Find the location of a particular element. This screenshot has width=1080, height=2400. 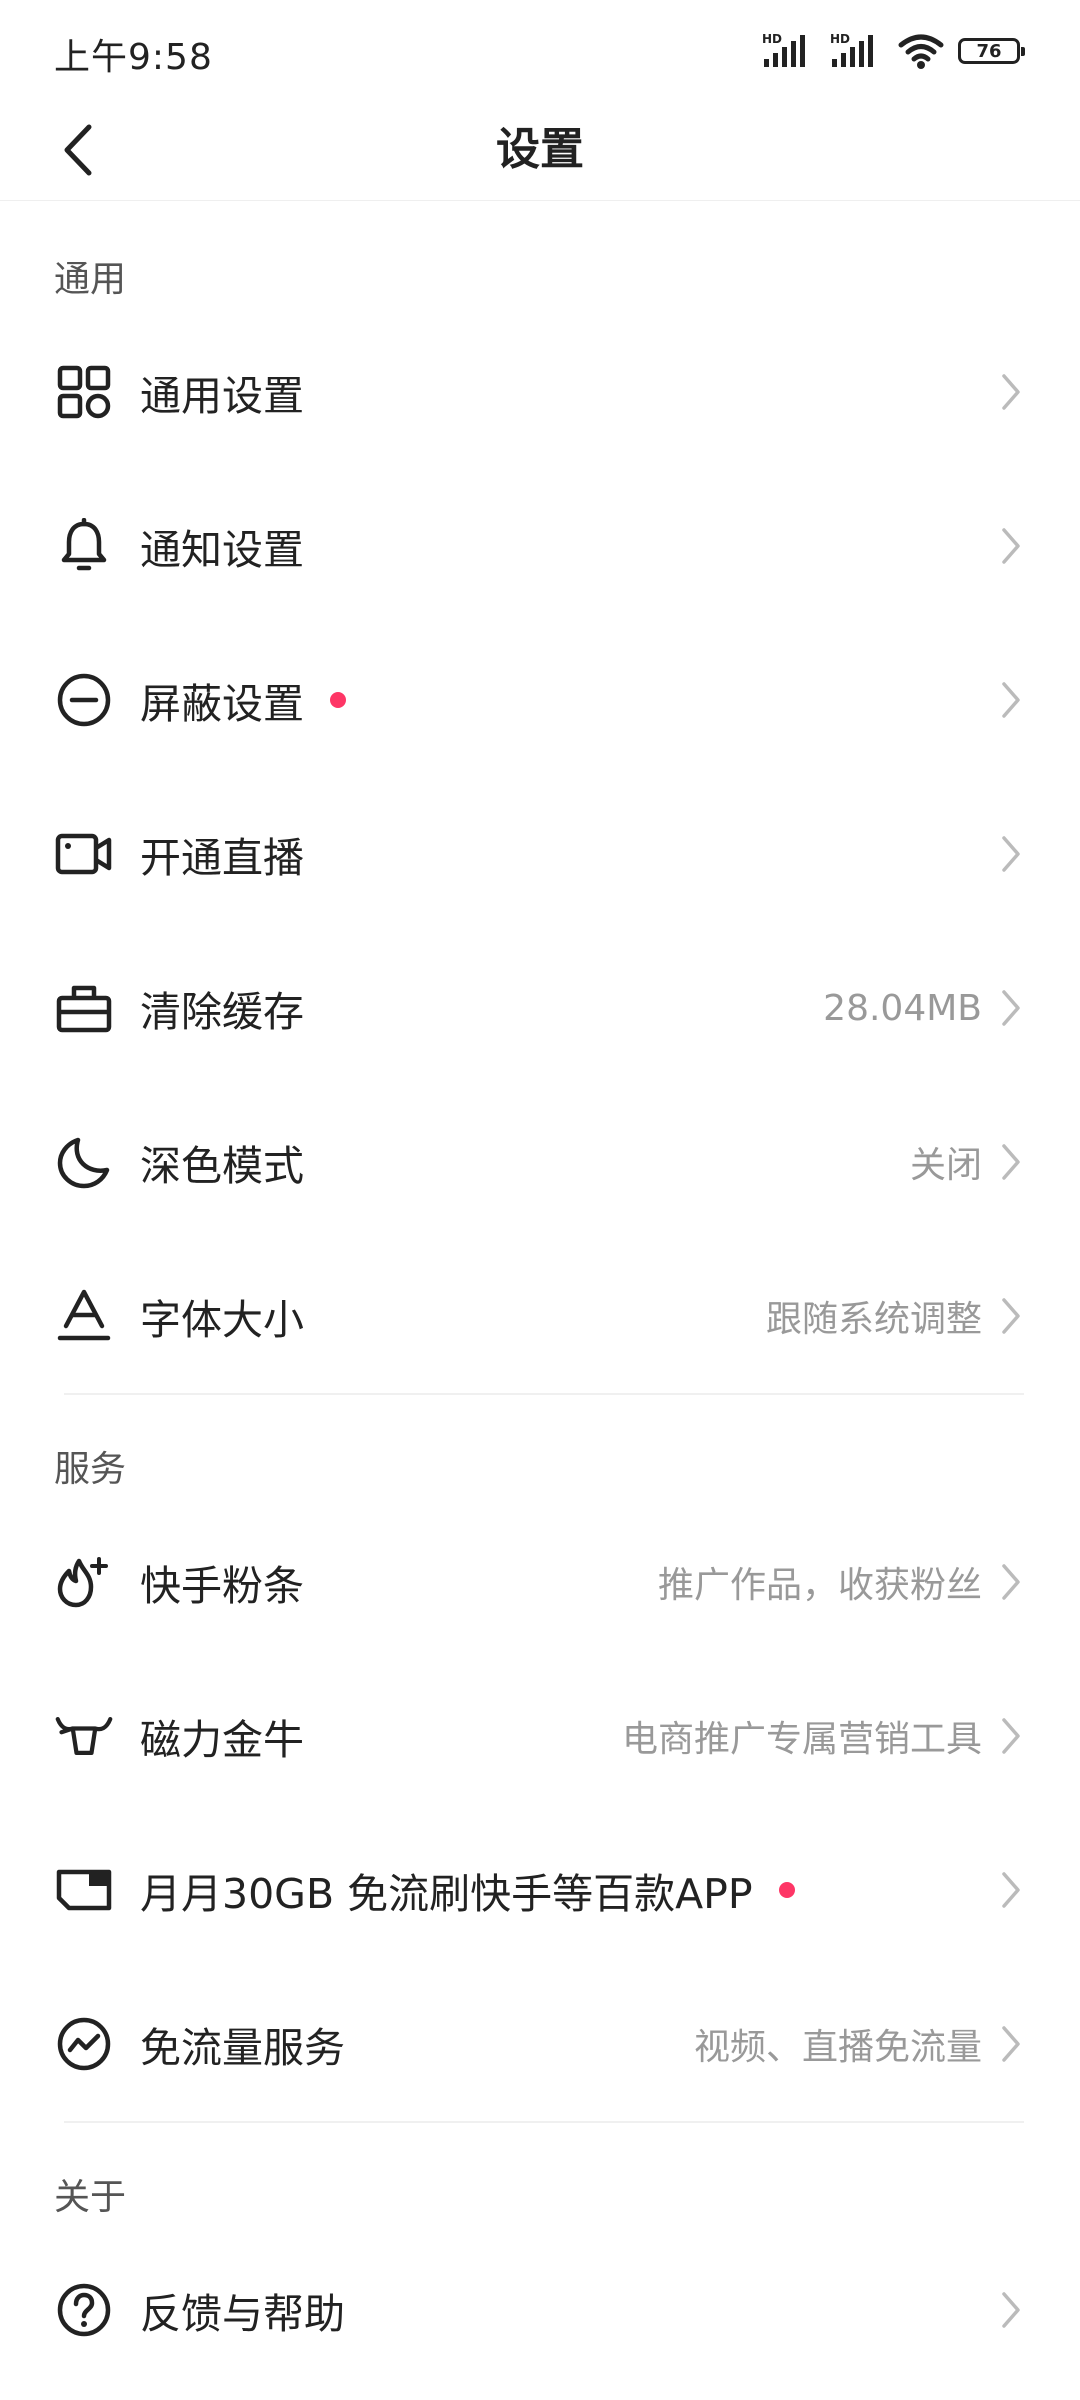

help-icon is located at coordinates (84, 2310).